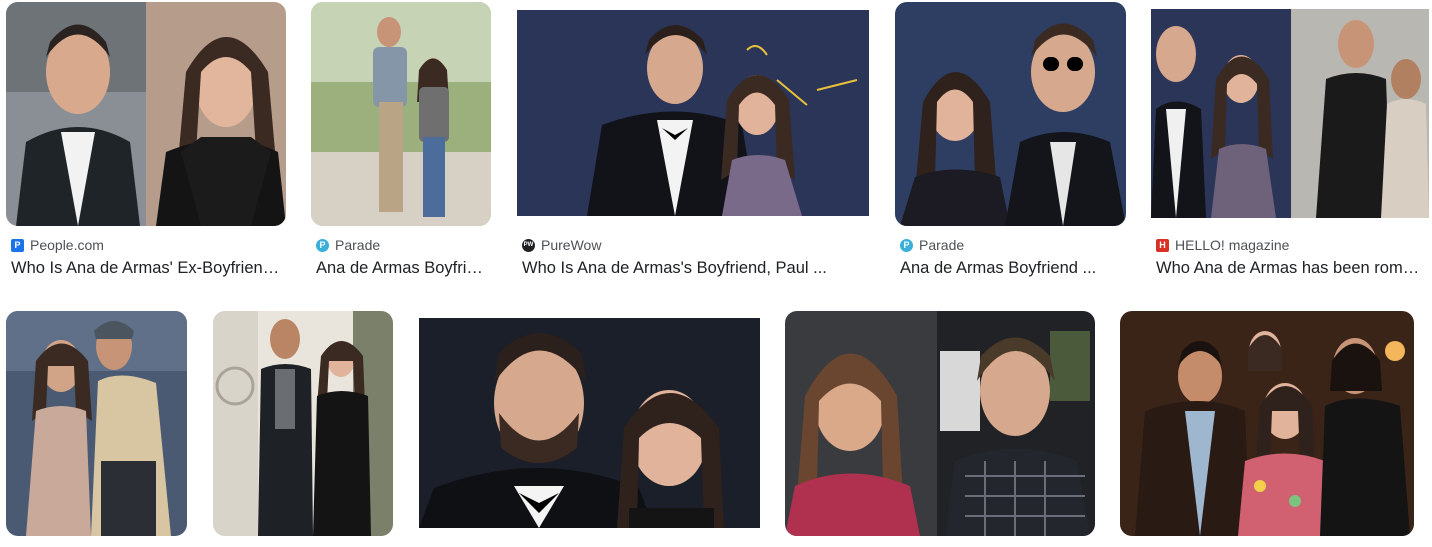 This screenshot has height=547, width=1432. I want to click on source-name: HELLO! magazine, so click(1232, 245).